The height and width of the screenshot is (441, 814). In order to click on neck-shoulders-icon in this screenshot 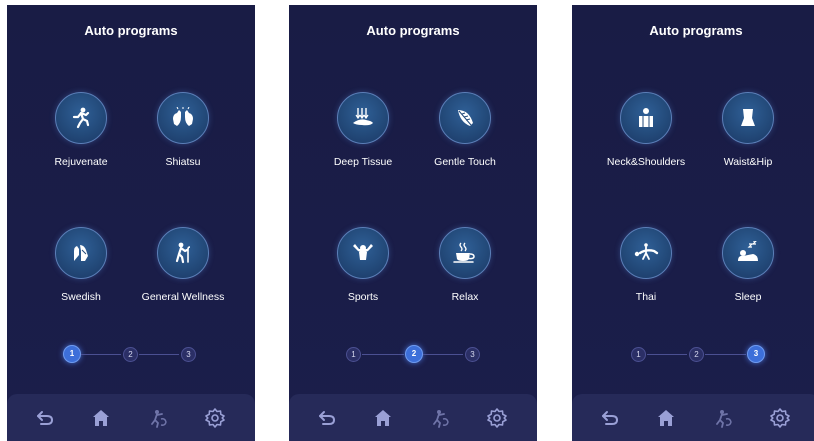, I will do `click(646, 117)`.